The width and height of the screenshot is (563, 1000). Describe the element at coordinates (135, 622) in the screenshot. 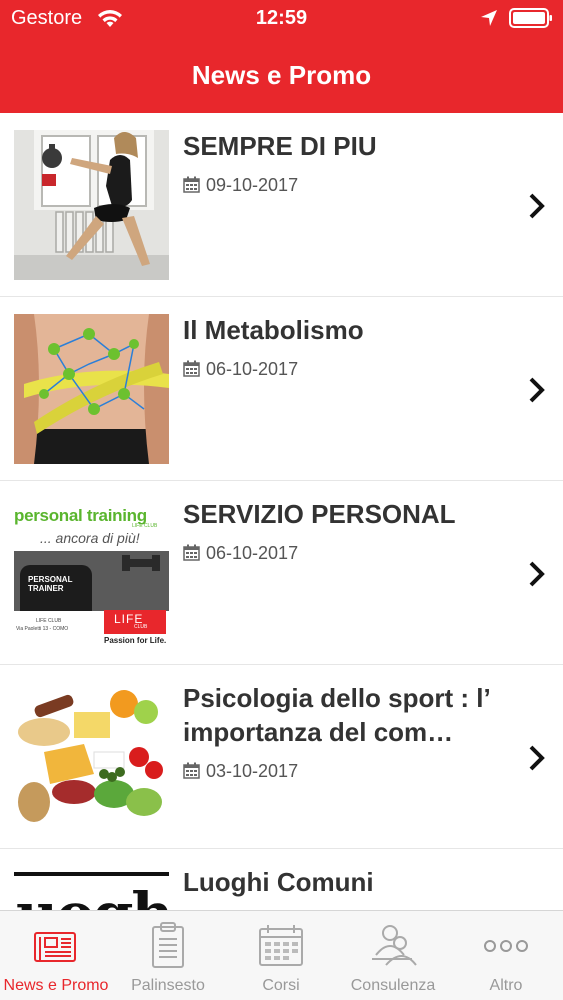

I see `flyer-logo: LIFE CLUB` at that location.